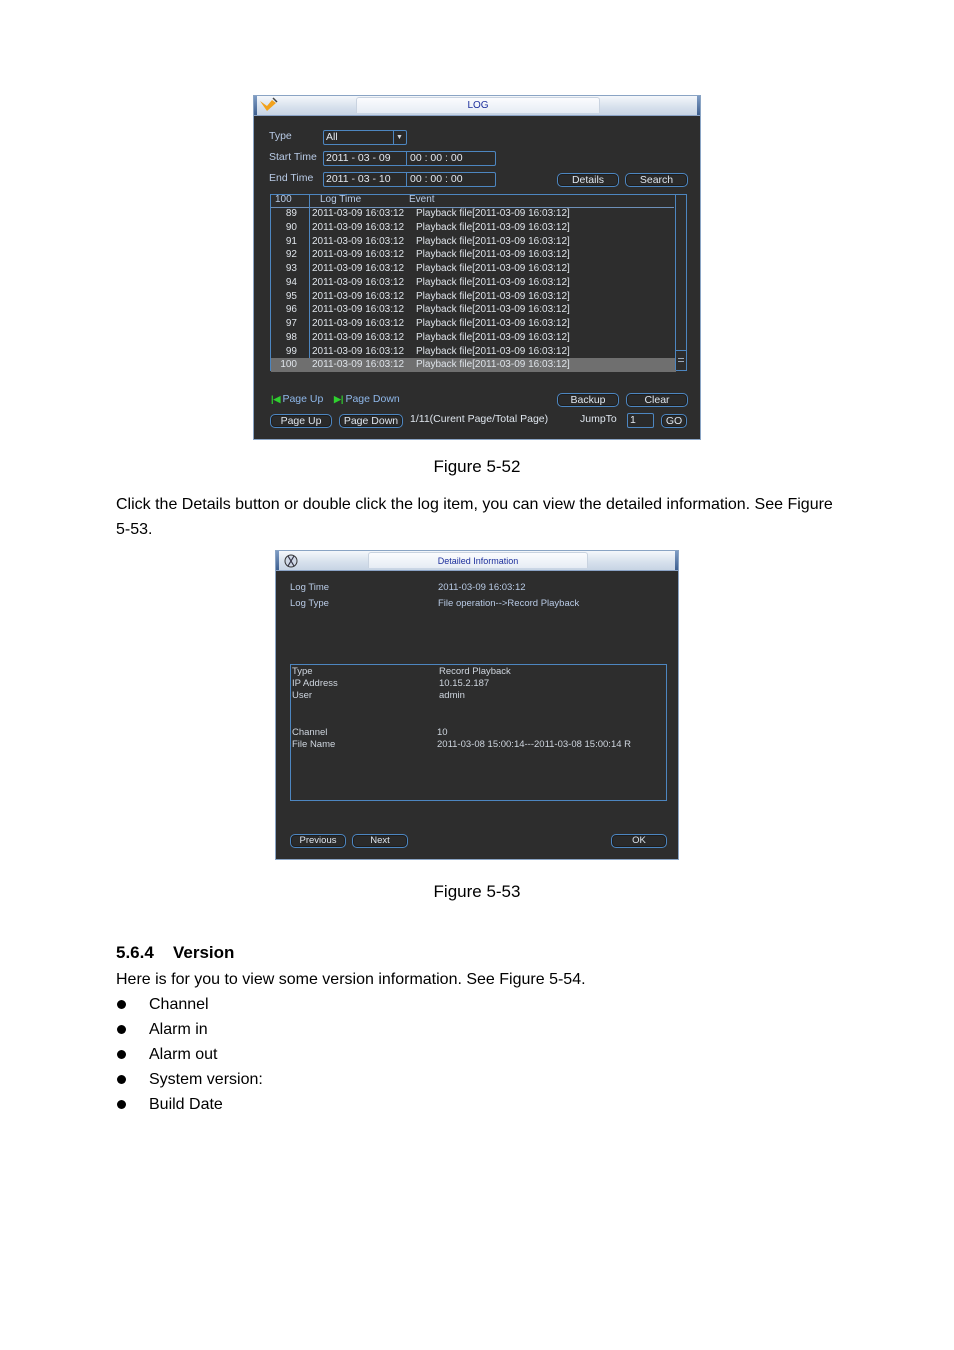 Image resolution: width=954 pixels, height=1350 pixels. What do you see at coordinates (291, 296) in the screenshot?
I see `log-row-no: 95` at bounding box center [291, 296].